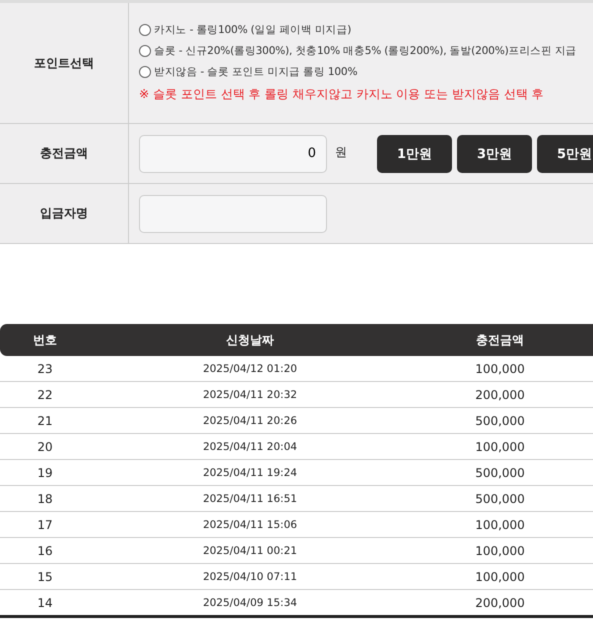 This screenshot has width=593, height=619. What do you see at coordinates (45, 499) in the screenshot?
I see `table-cell-text: 18` at bounding box center [45, 499].